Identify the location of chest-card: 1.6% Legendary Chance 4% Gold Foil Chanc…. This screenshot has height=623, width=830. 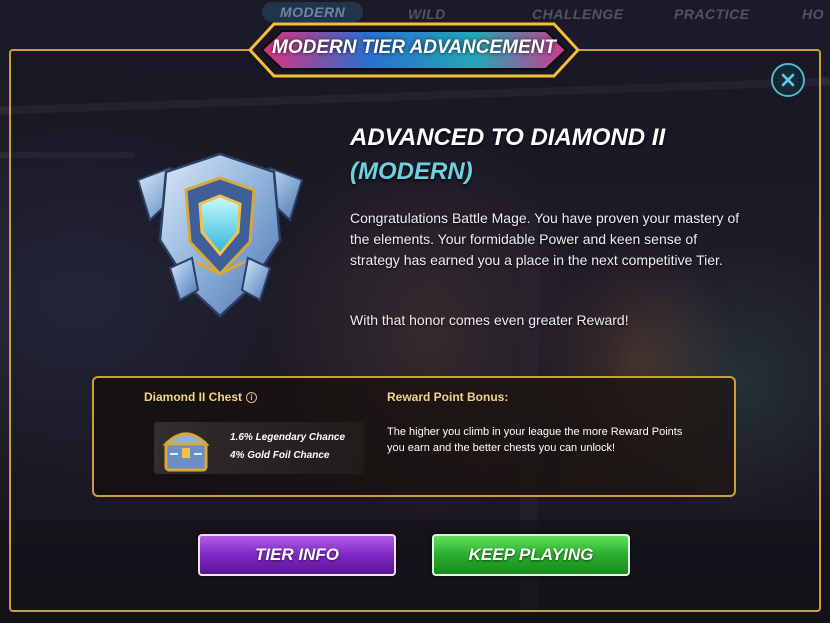
(259, 448).